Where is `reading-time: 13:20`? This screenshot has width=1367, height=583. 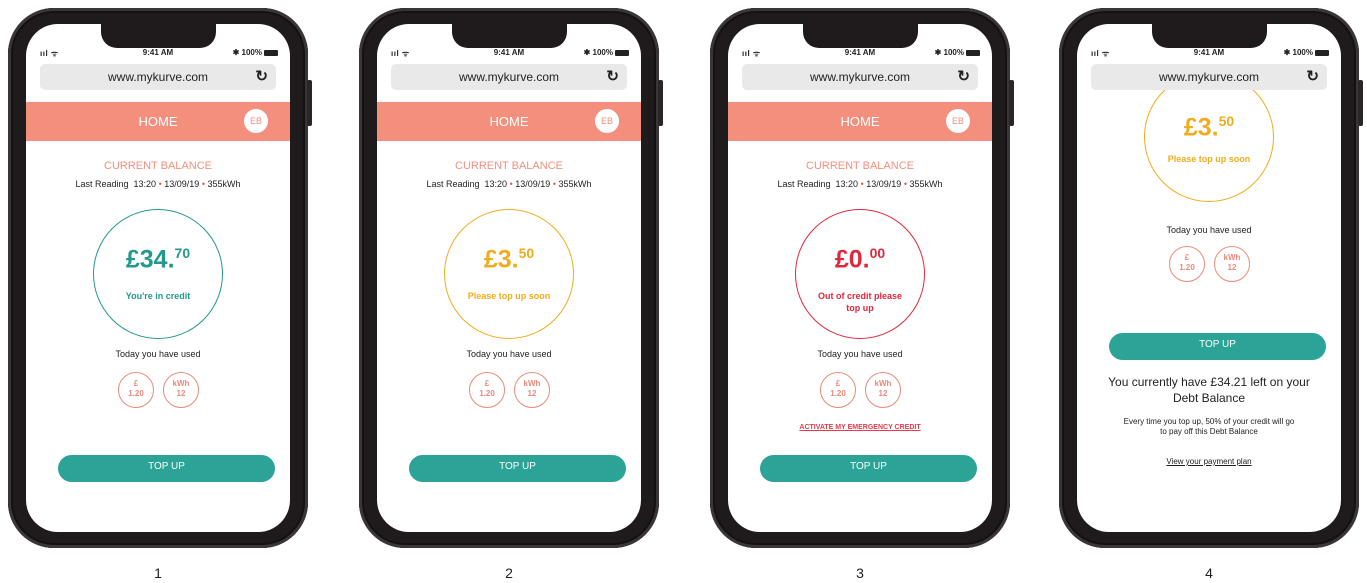
reading-time: 13:20 is located at coordinates (847, 184).